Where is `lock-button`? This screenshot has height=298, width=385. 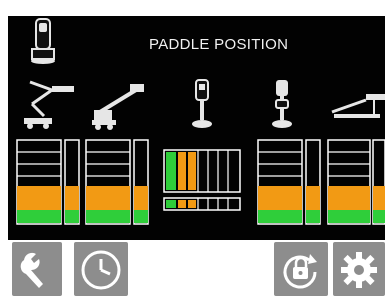 lock-button is located at coordinates (301, 269).